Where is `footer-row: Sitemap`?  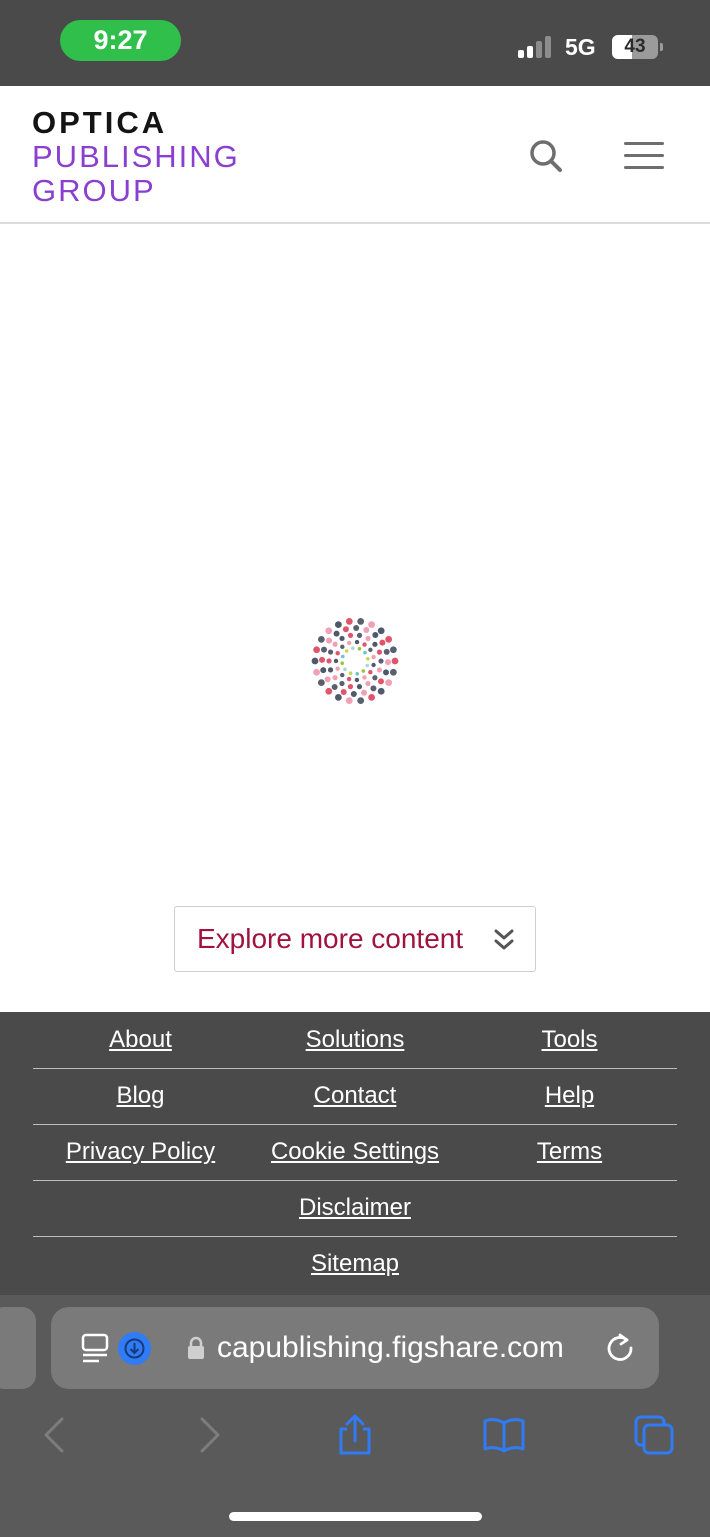 footer-row: Sitemap is located at coordinates (355, 1264).